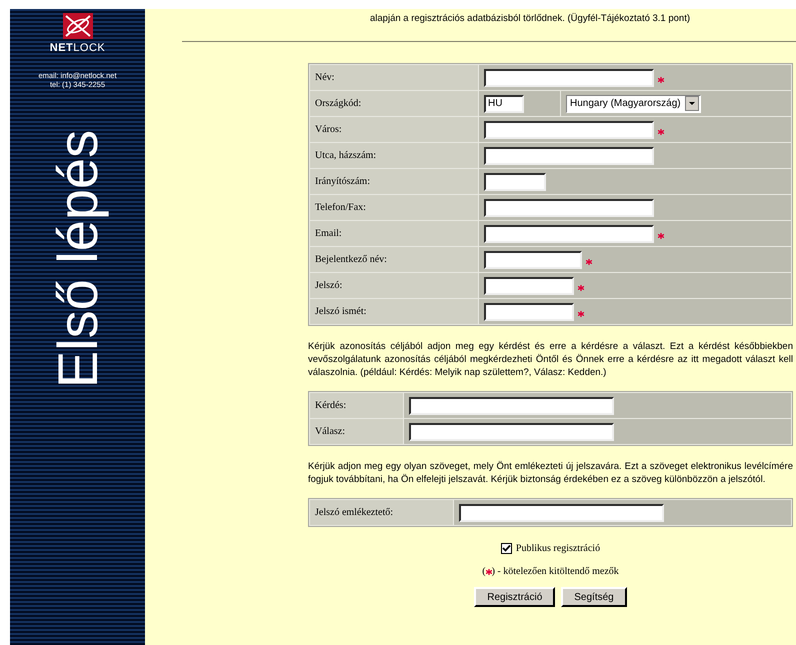 The width and height of the screenshot is (796, 645). Describe the element at coordinates (558, 548) in the screenshot. I see `checkbox-label: Publikus regisztráció` at that location.